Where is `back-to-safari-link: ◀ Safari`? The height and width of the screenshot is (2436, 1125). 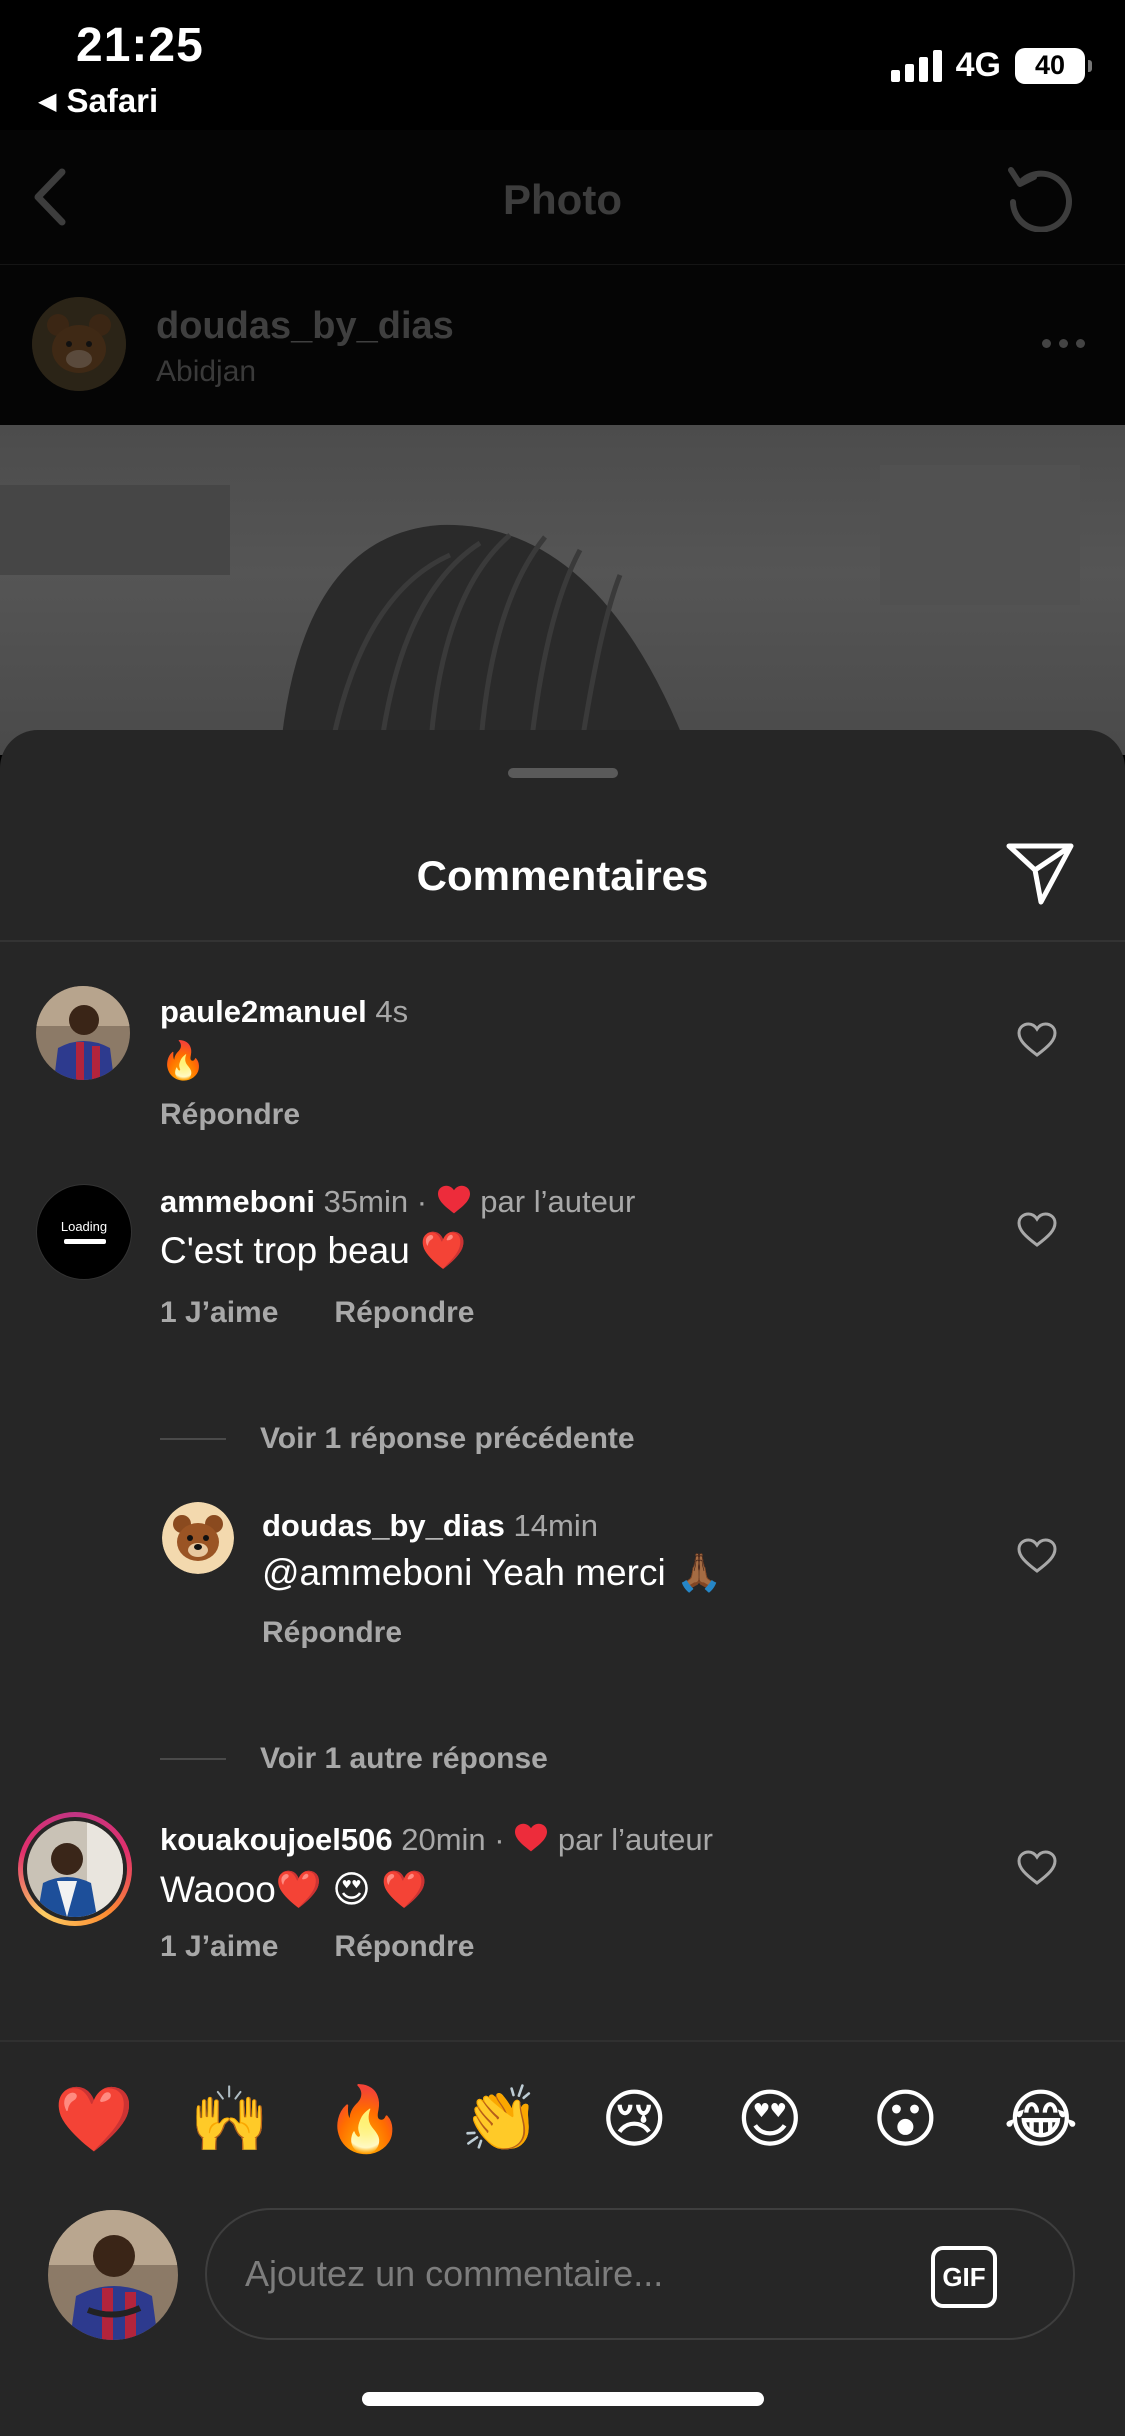
back-to-safari-link: ◀ Safari is located at coordinates (98, 101).